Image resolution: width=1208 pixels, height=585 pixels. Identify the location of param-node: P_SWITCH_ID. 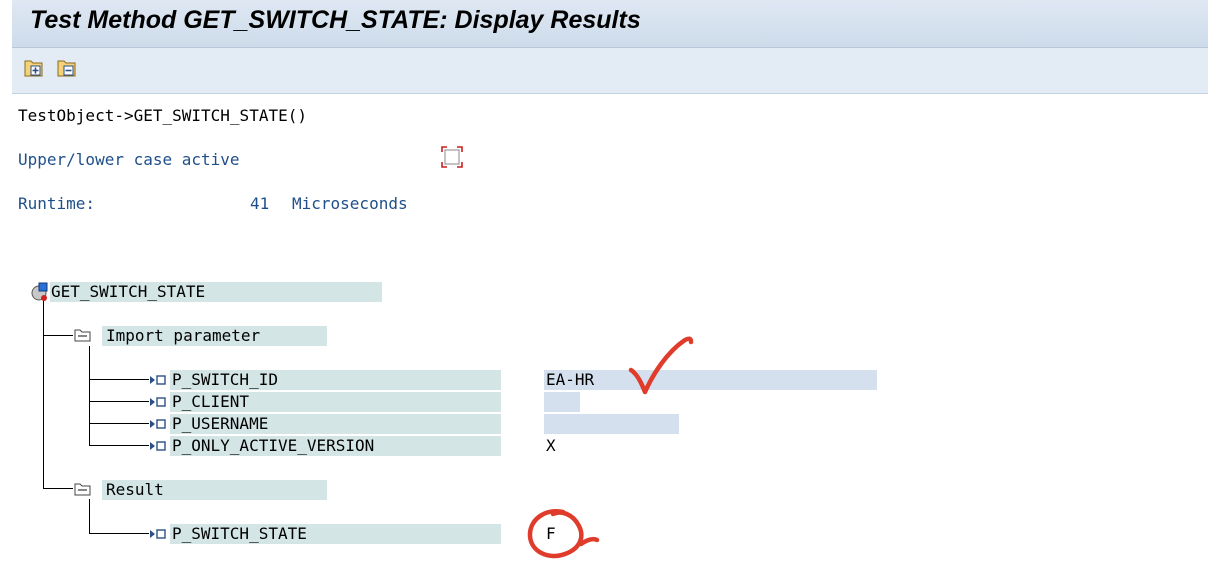
(335, 380).